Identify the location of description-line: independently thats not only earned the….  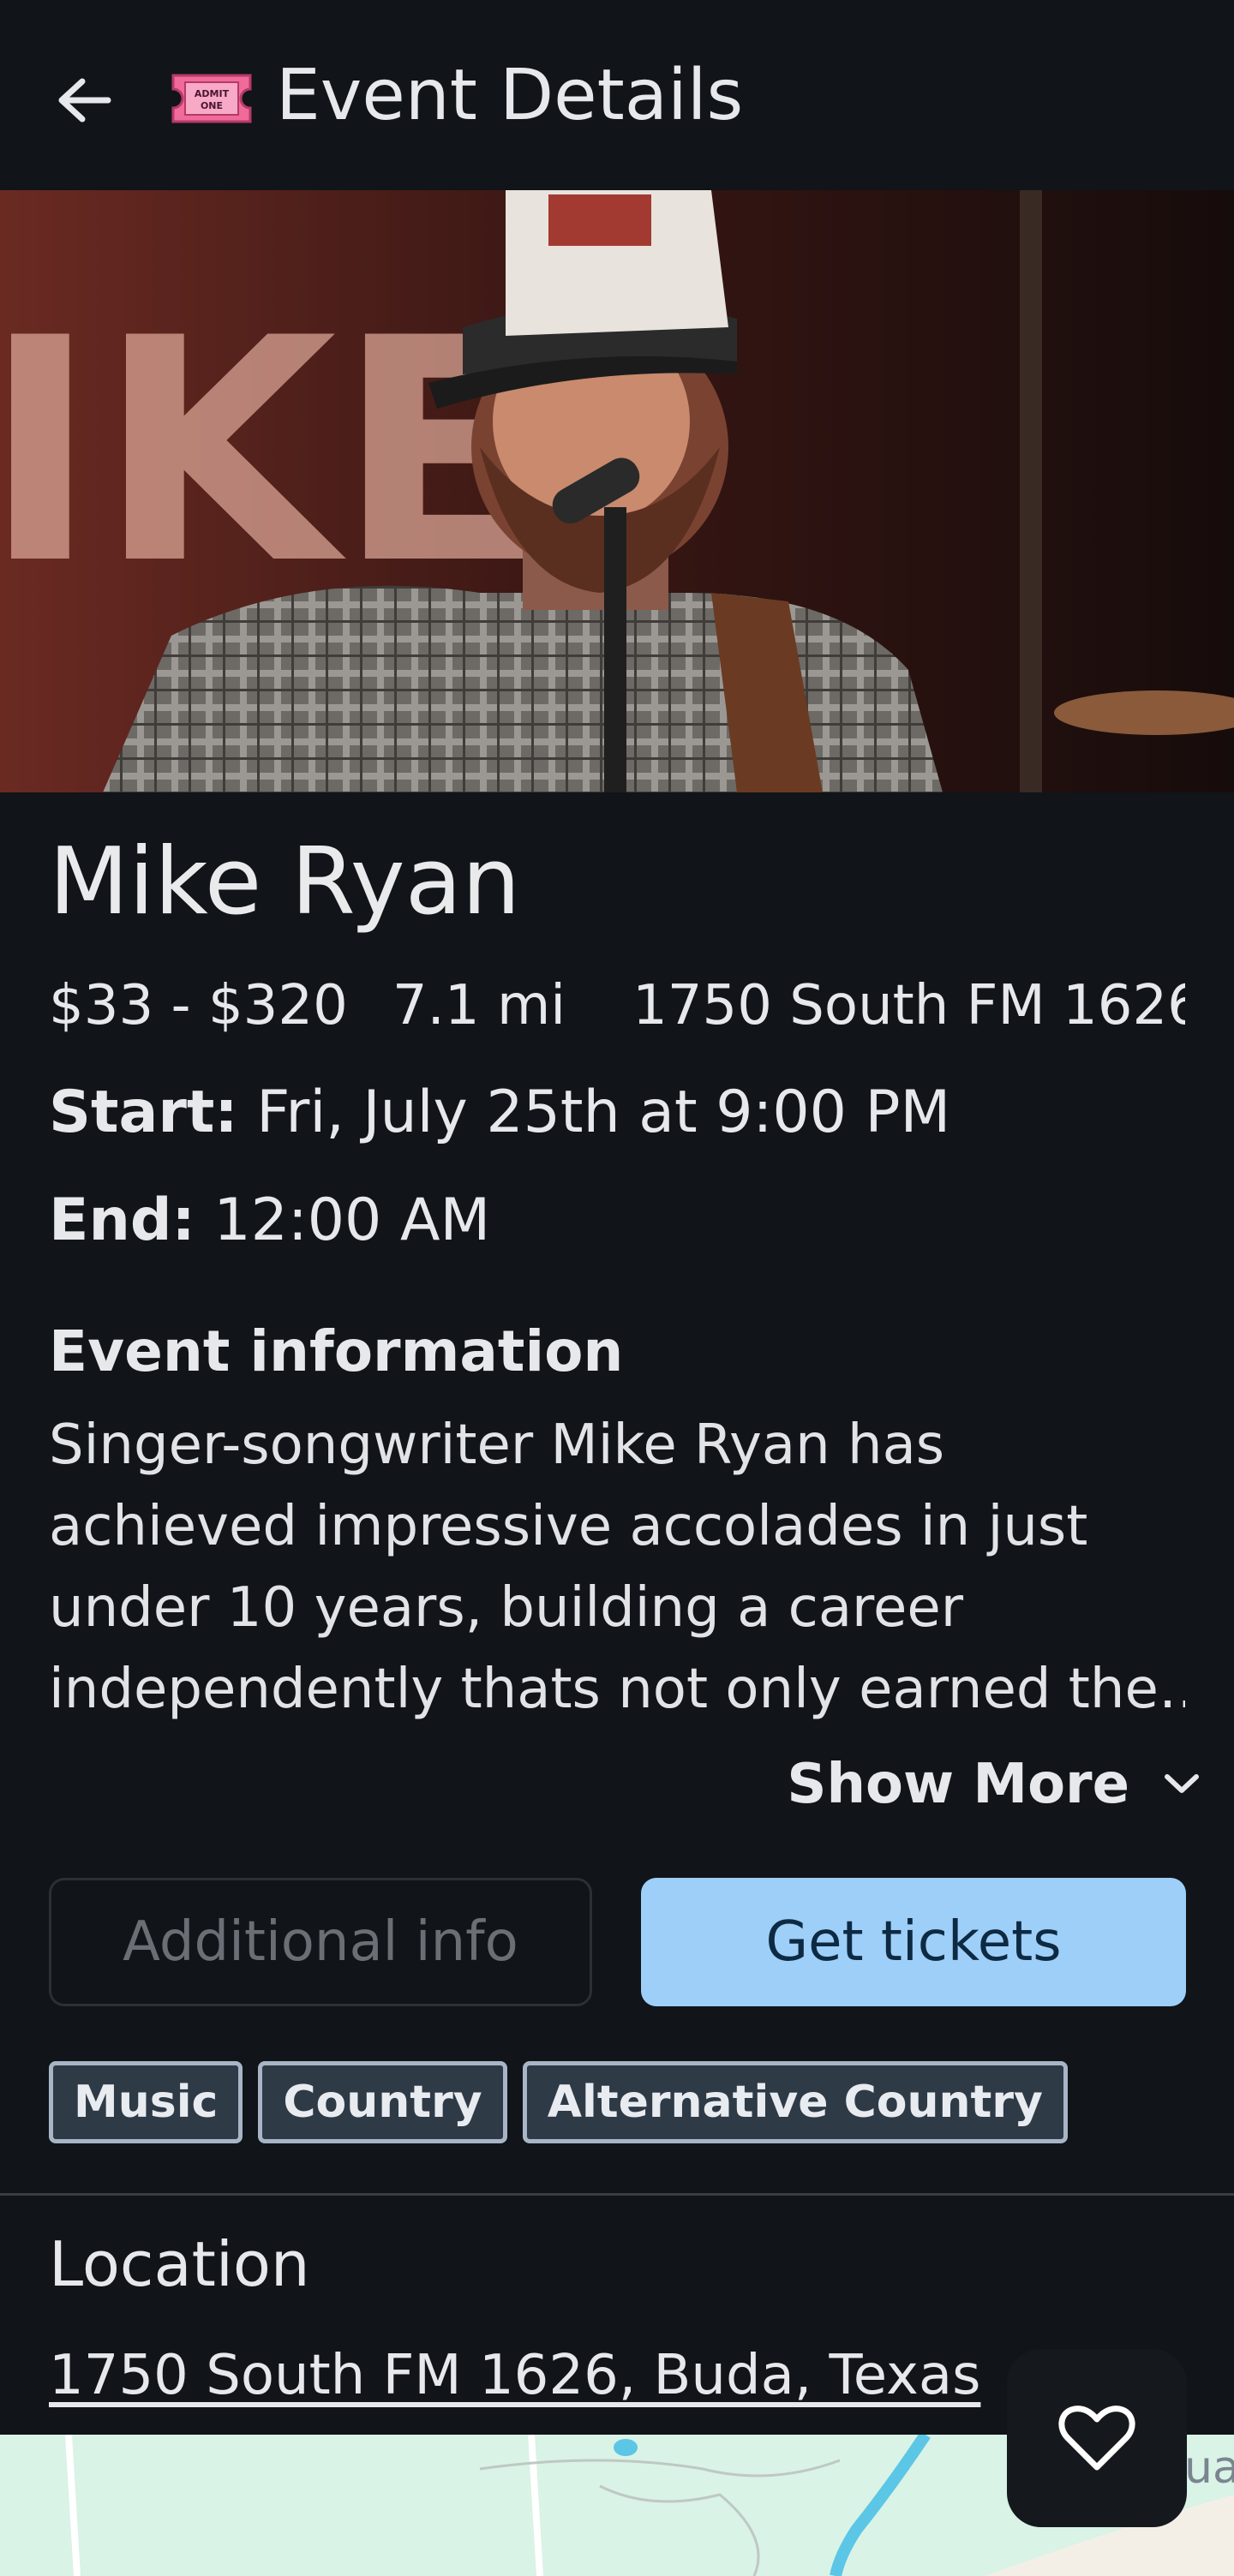
(617, 1690).